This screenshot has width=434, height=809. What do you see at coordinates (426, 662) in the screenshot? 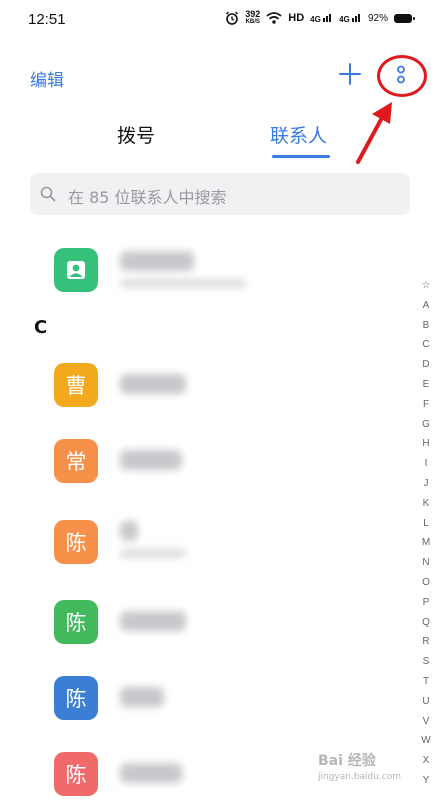
I see `index-letter: S` at bounding box center [426, 662].